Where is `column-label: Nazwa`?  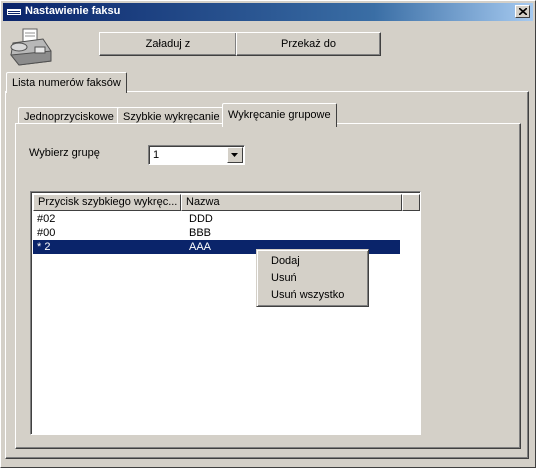 column-label: Nazwa is located at coordinates (203, 202).